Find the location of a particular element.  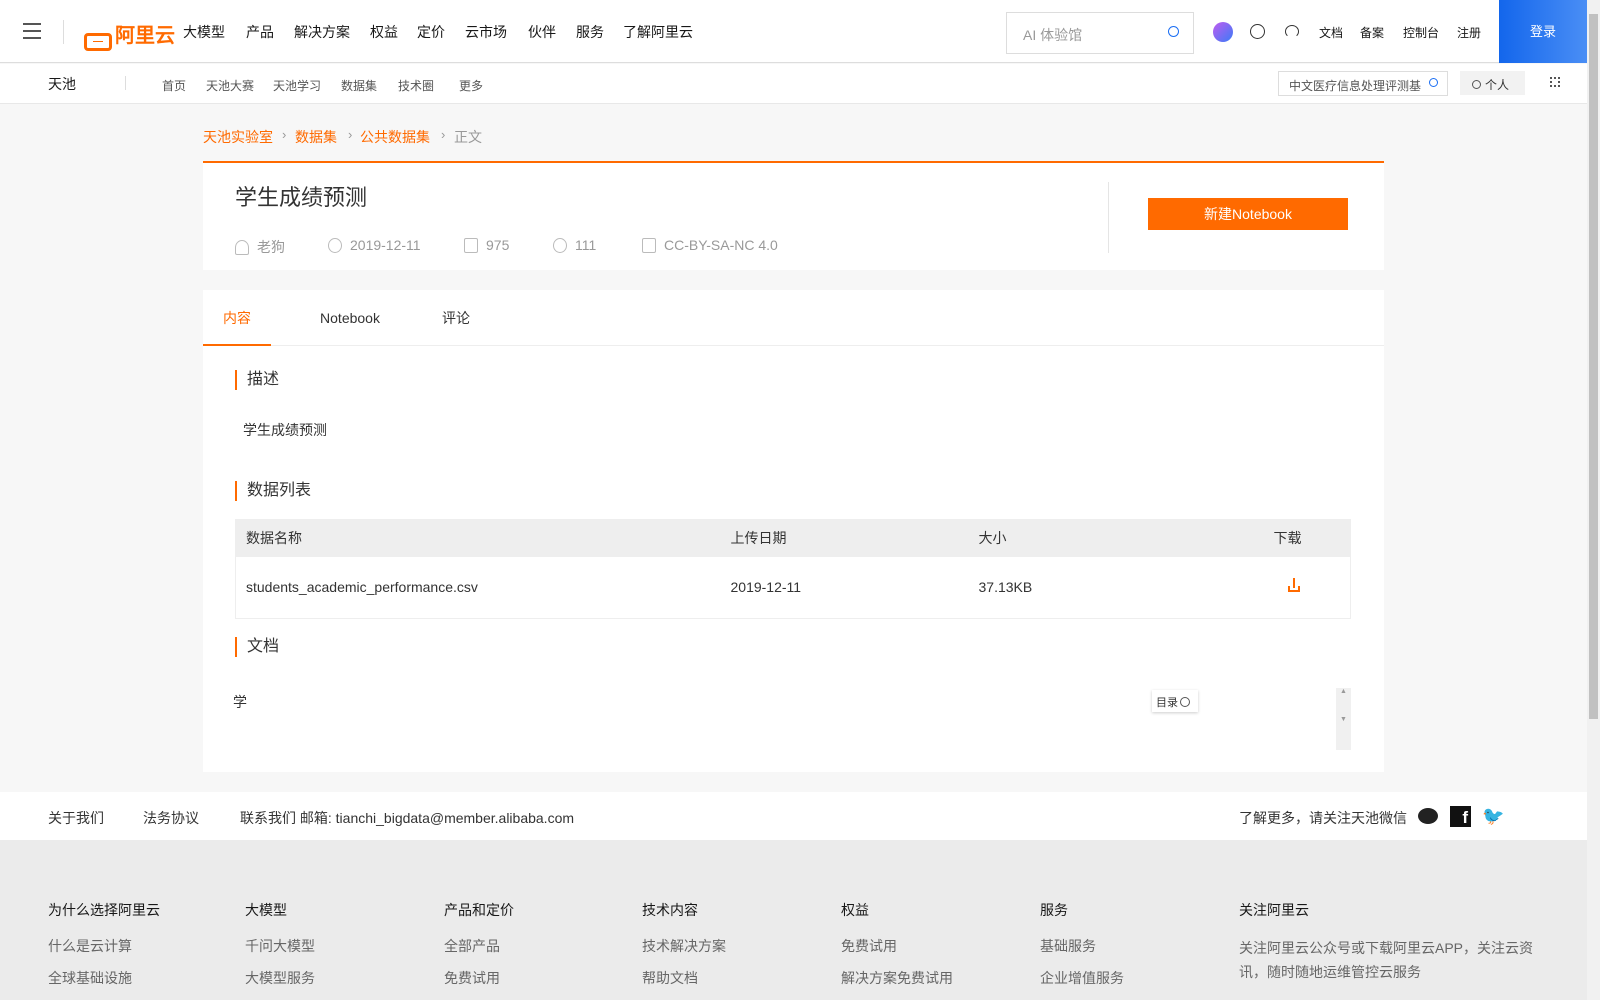

search-placeholder: AI 体验馆 is located at coordinates (1053, 35).